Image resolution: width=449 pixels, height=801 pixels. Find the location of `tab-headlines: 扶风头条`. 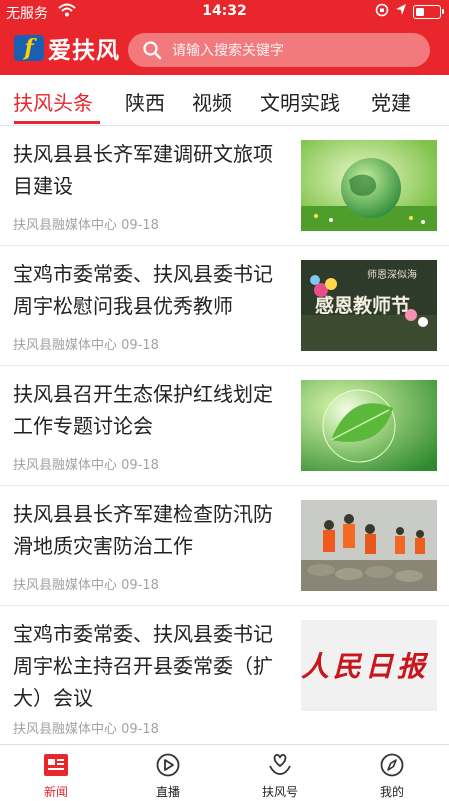

tab-headlines: 扶风头条 is located at coordinates (53, 101).